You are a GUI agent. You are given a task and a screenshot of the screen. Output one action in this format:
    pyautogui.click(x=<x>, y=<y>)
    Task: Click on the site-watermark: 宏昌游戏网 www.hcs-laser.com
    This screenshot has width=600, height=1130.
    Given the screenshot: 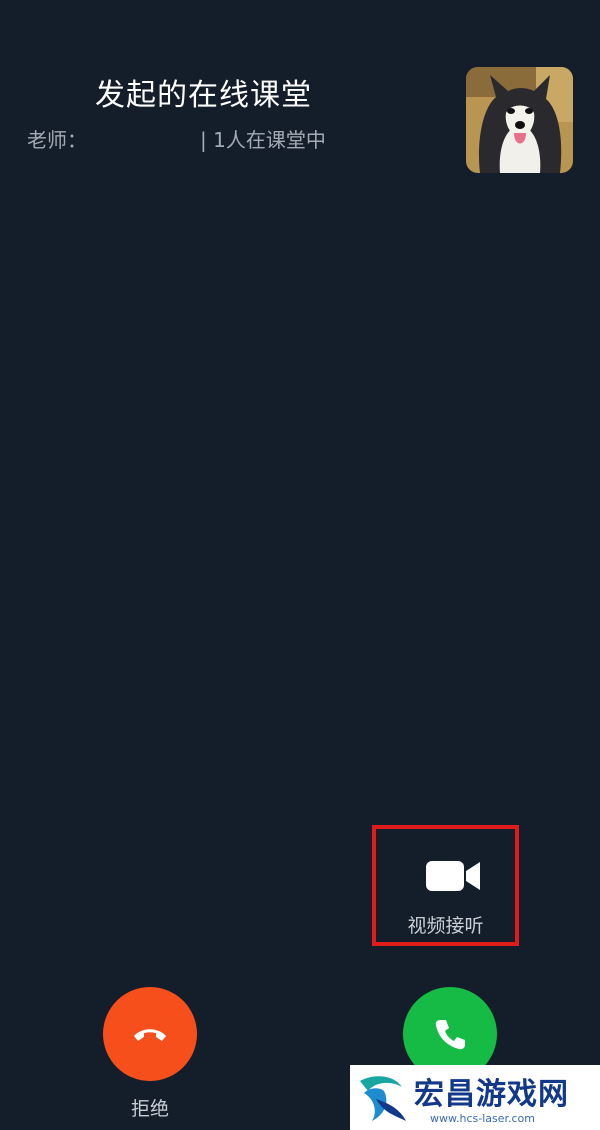 What is the action you would take?
    pyautogui.click(x=475, y=1097)
    